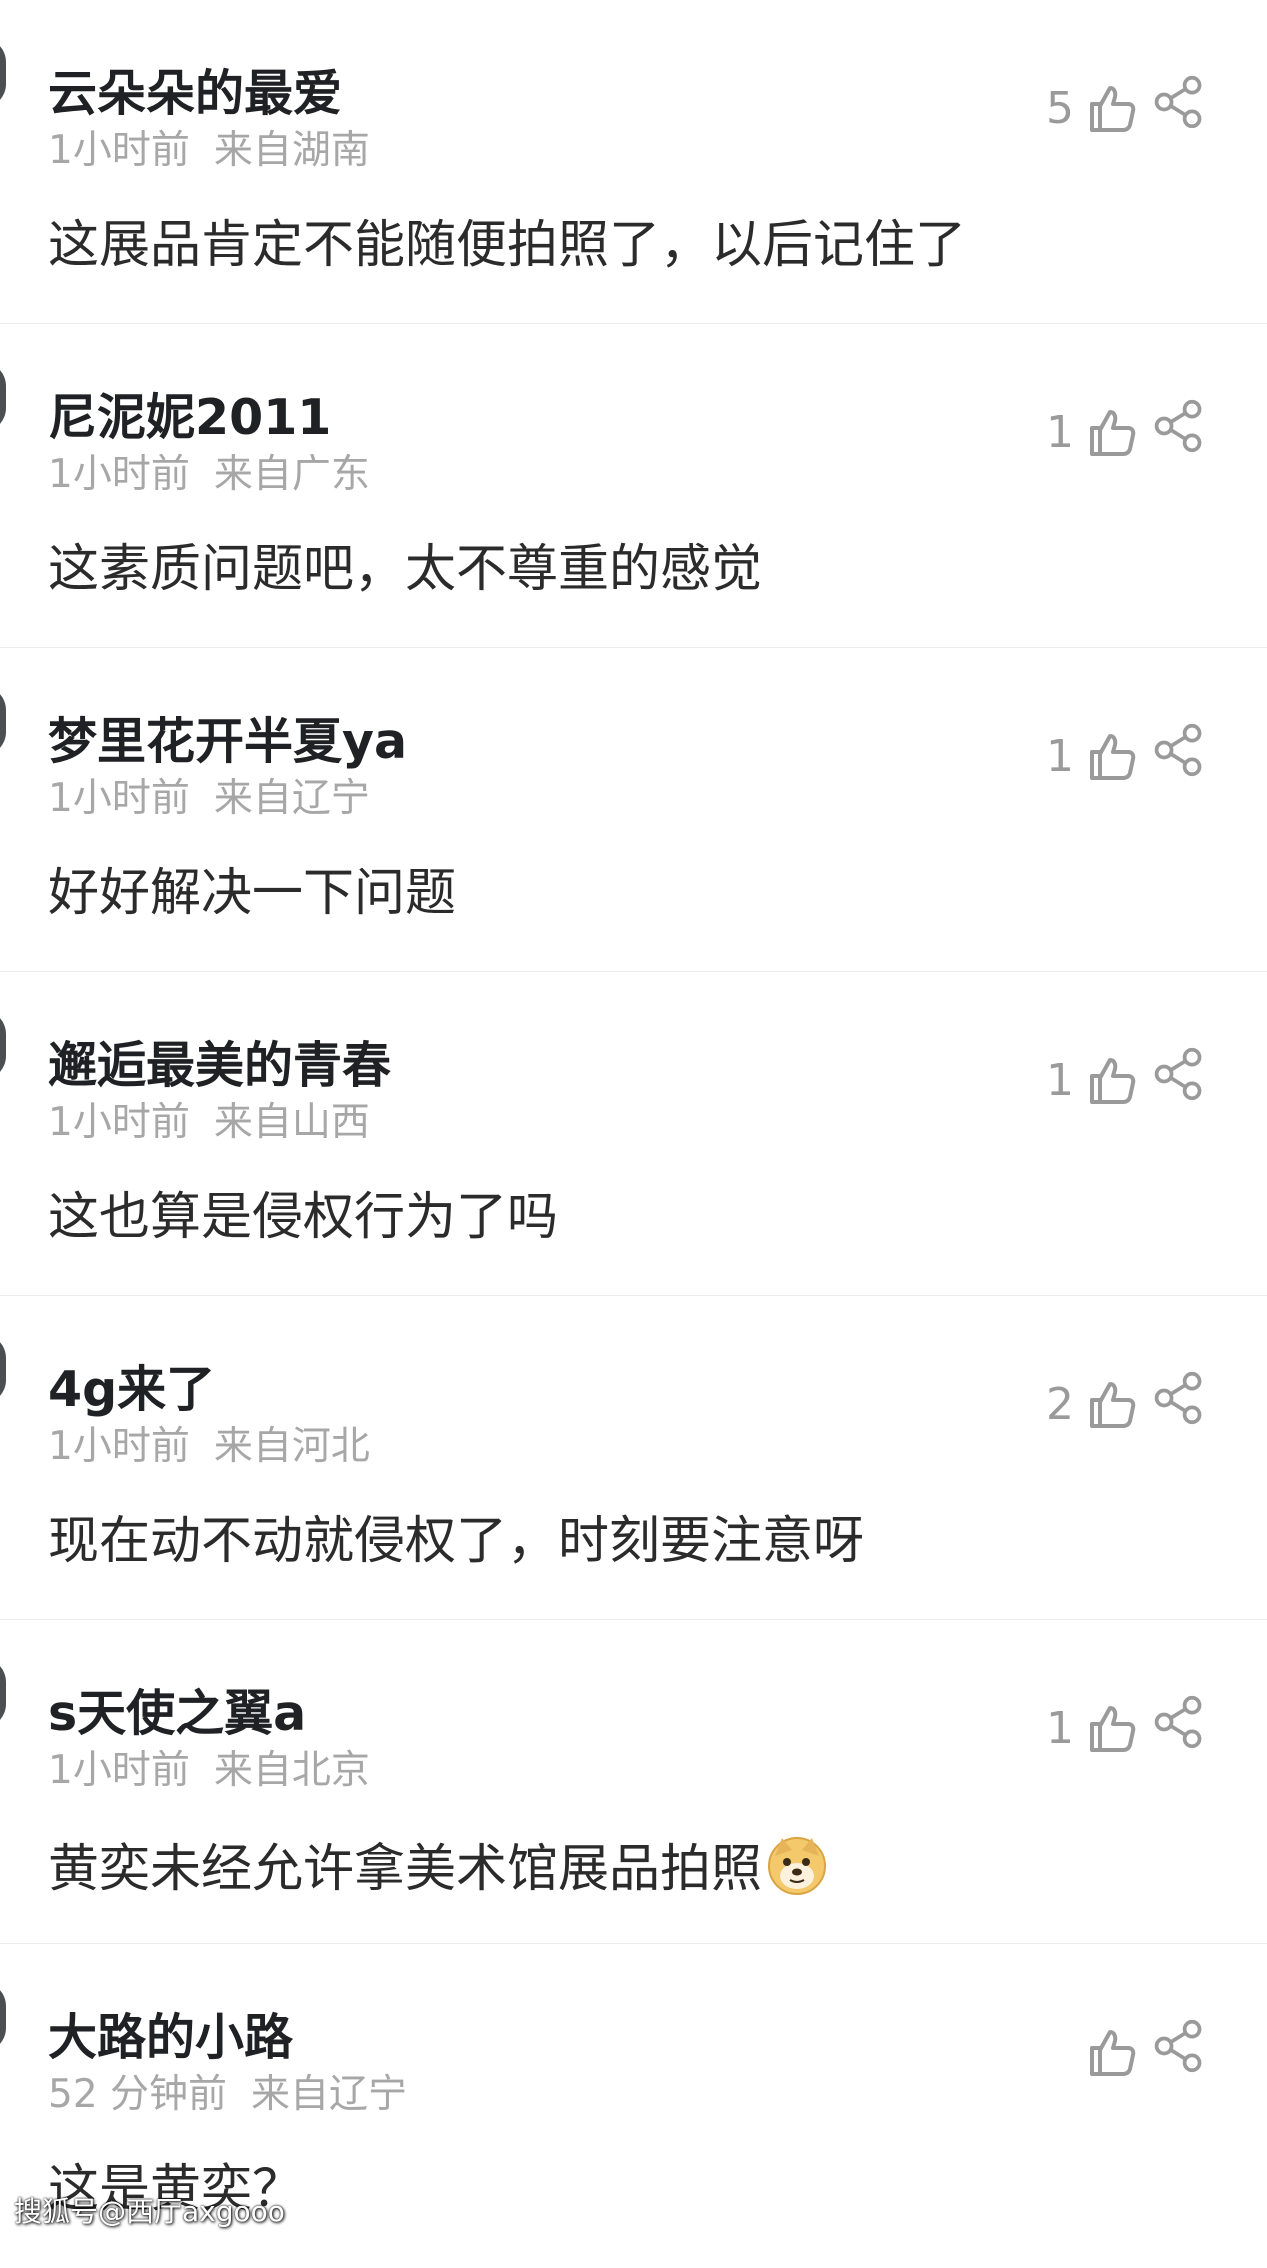  I want to click on like-button: 5, so click(1050, 108).